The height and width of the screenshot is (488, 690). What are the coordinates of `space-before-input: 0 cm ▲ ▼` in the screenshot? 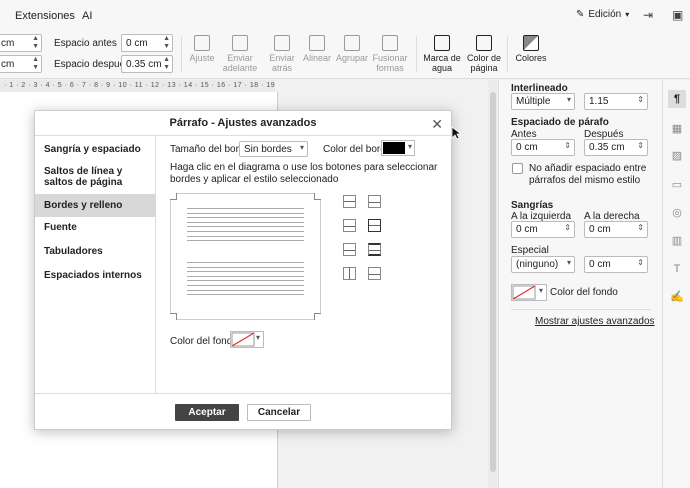 It's located at (147, 43).